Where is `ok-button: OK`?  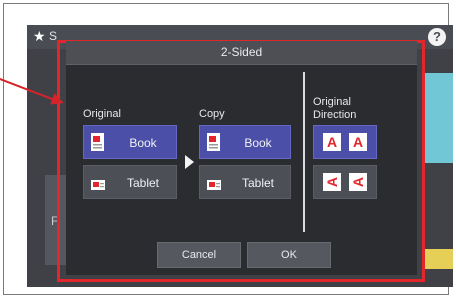 ok-button: OK is located at coordinates (289, 255).